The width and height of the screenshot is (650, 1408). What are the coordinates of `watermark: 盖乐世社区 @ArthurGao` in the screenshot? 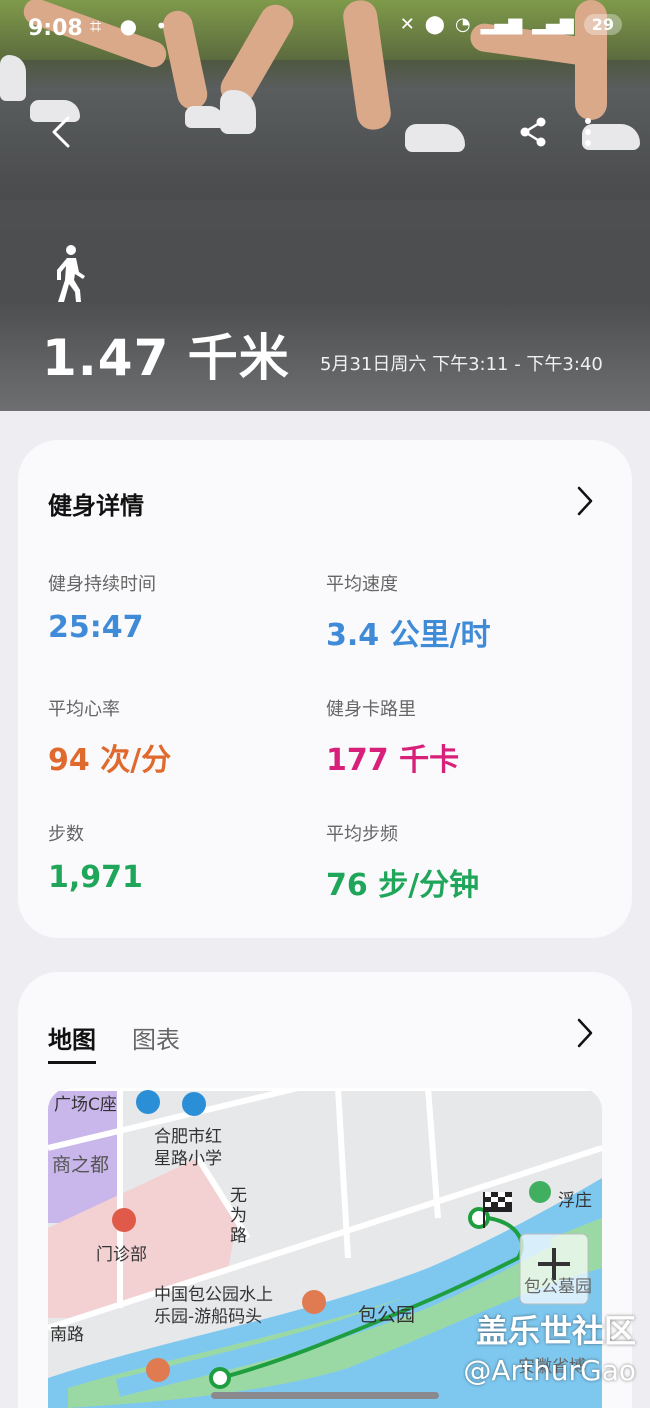 It's located at (549, 1346).